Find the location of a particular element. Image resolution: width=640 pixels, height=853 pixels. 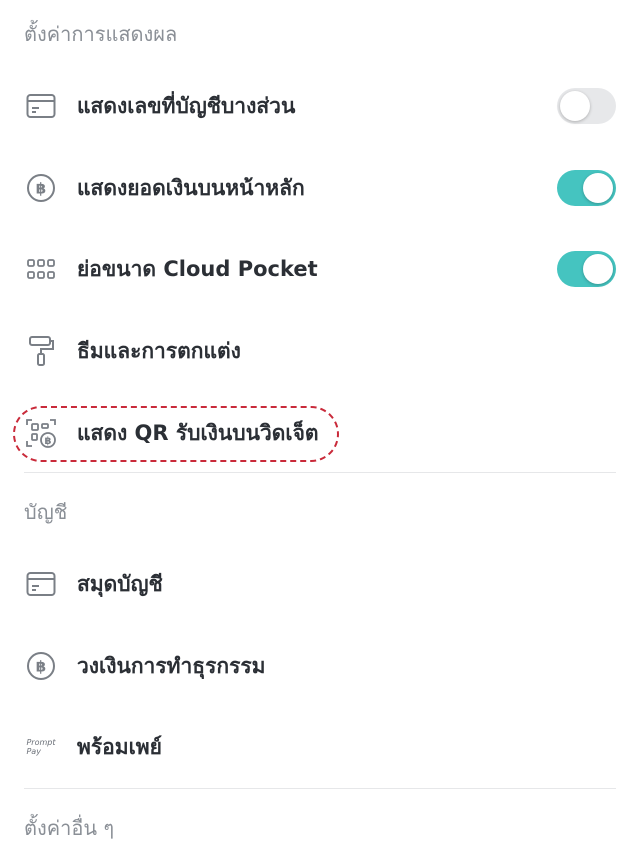

section-header-display: ตั้งค่าการแสดงผล is located at coordinates (101, 34).